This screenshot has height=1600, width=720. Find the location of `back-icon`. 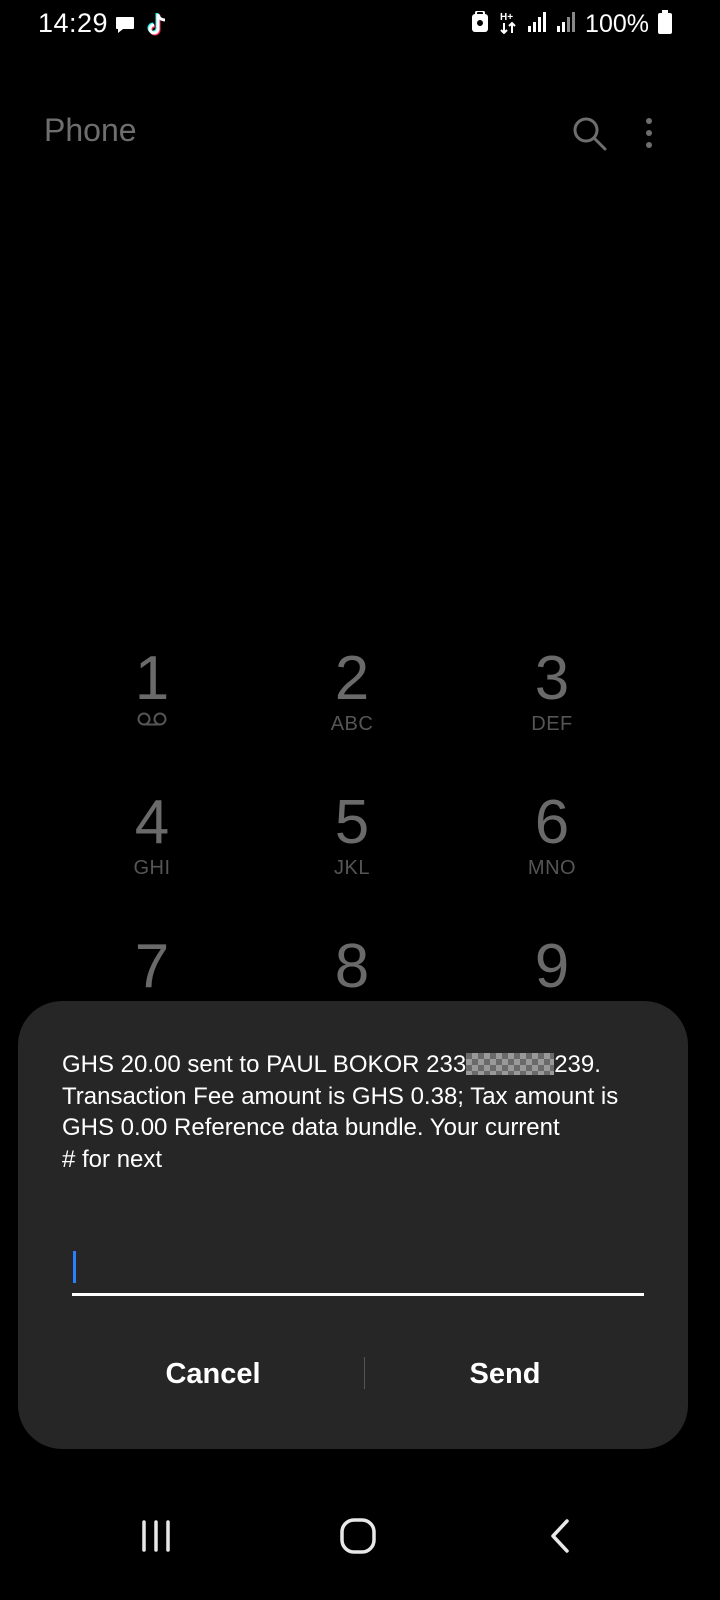

back-icon is located at coordinates (560, 1536).